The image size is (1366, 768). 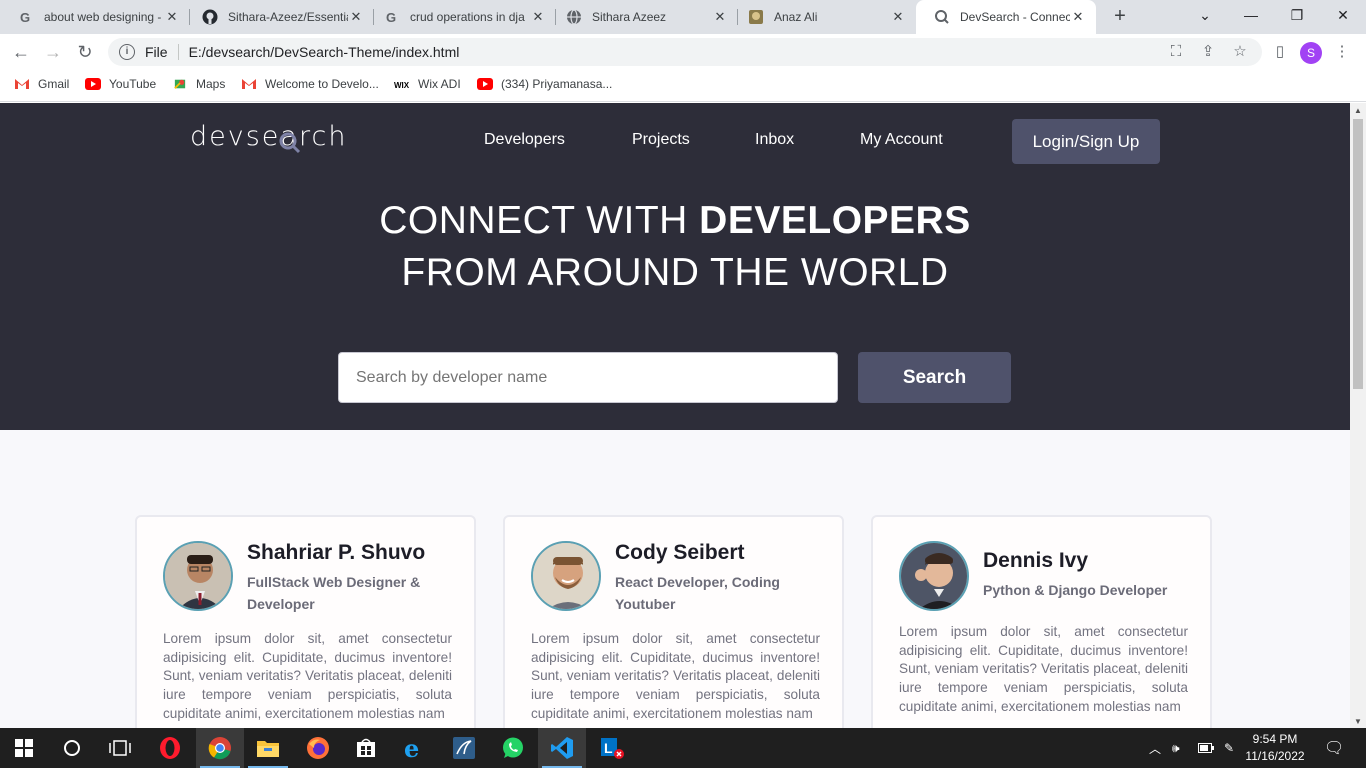 I want to click on bookmark-gmail: Gmail, so click(x=41, y=84).